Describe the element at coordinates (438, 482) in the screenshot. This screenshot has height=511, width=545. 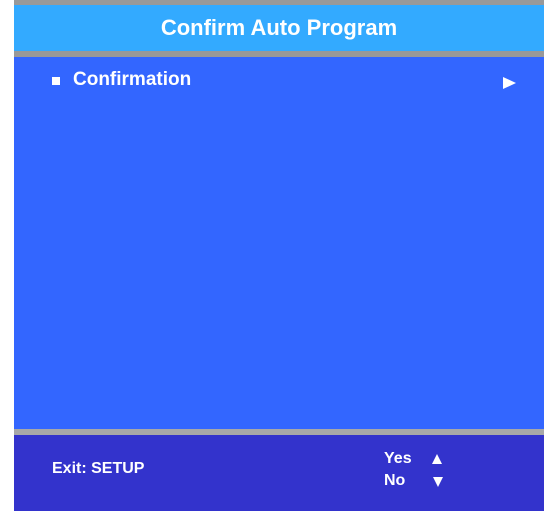
I see `arrow-down-icon` at that location.